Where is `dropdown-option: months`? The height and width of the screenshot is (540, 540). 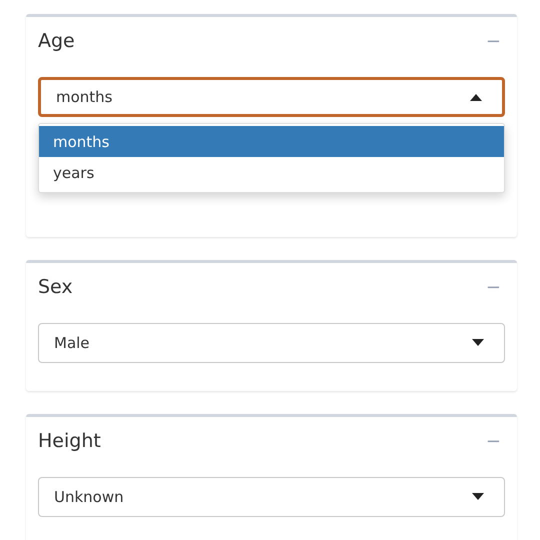 dropdown-option: months is located at coordinates (271, 141).